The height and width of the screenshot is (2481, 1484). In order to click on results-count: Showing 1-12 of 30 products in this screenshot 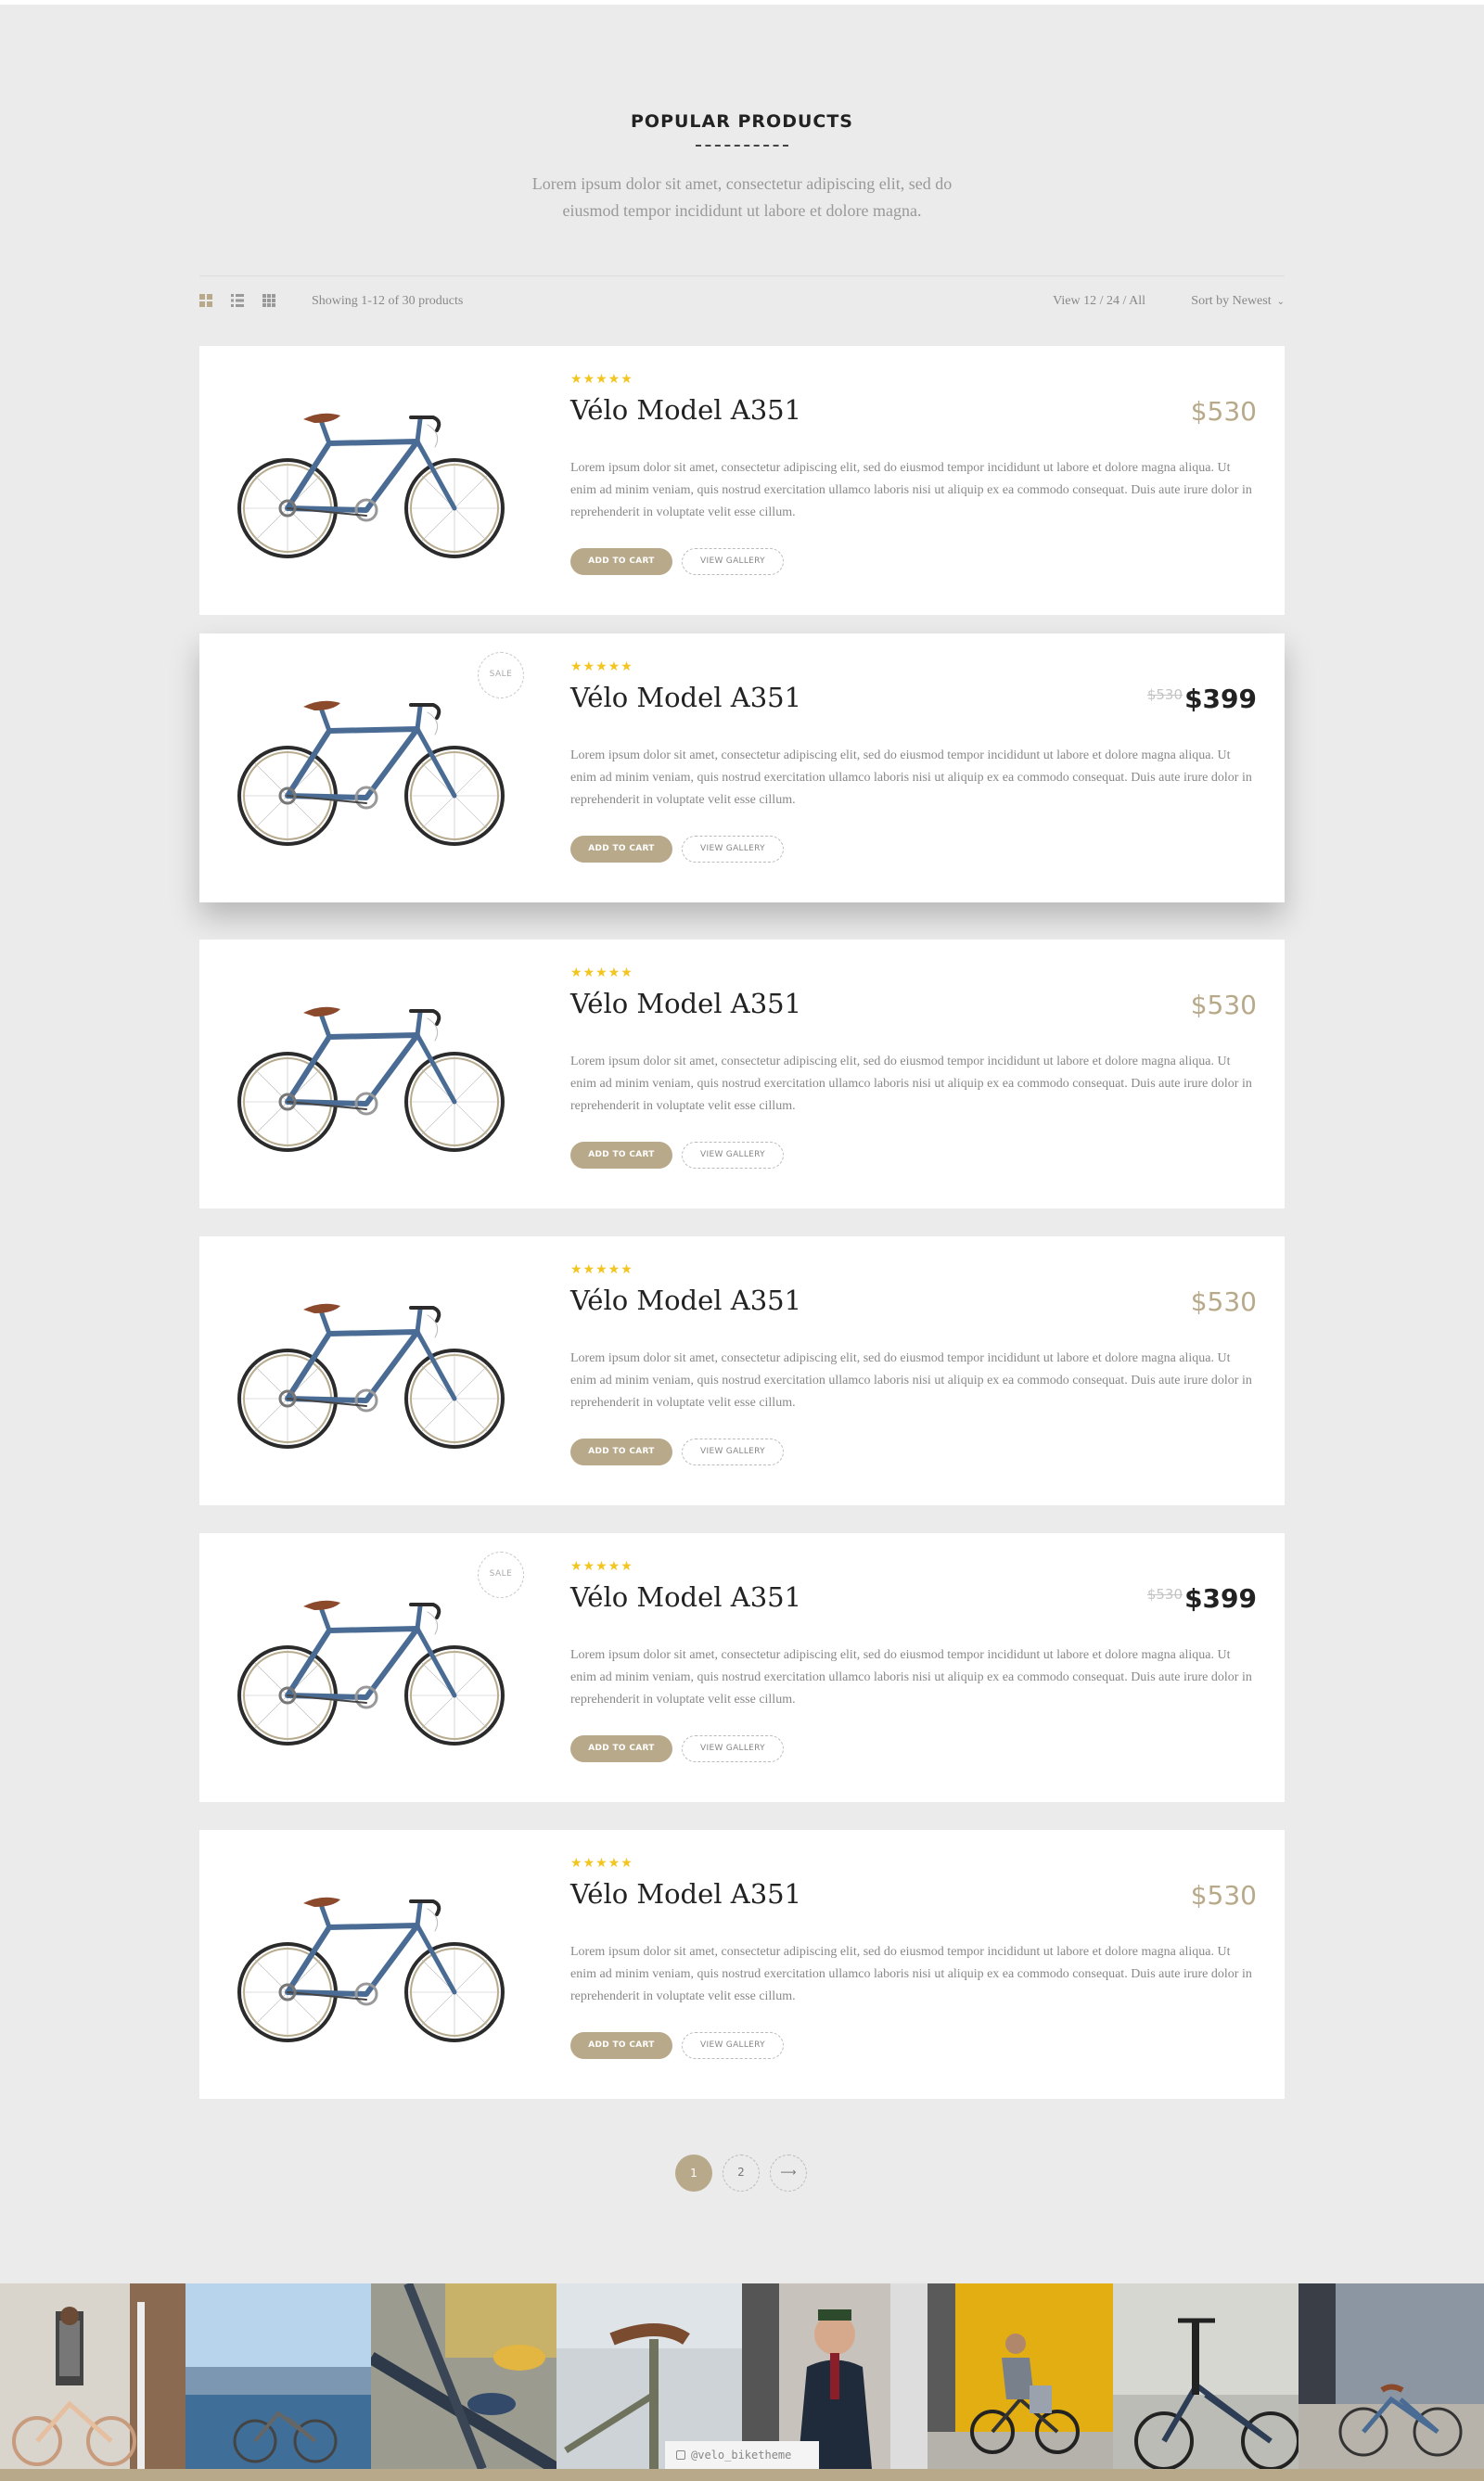, I will do `click(388, 301)`.